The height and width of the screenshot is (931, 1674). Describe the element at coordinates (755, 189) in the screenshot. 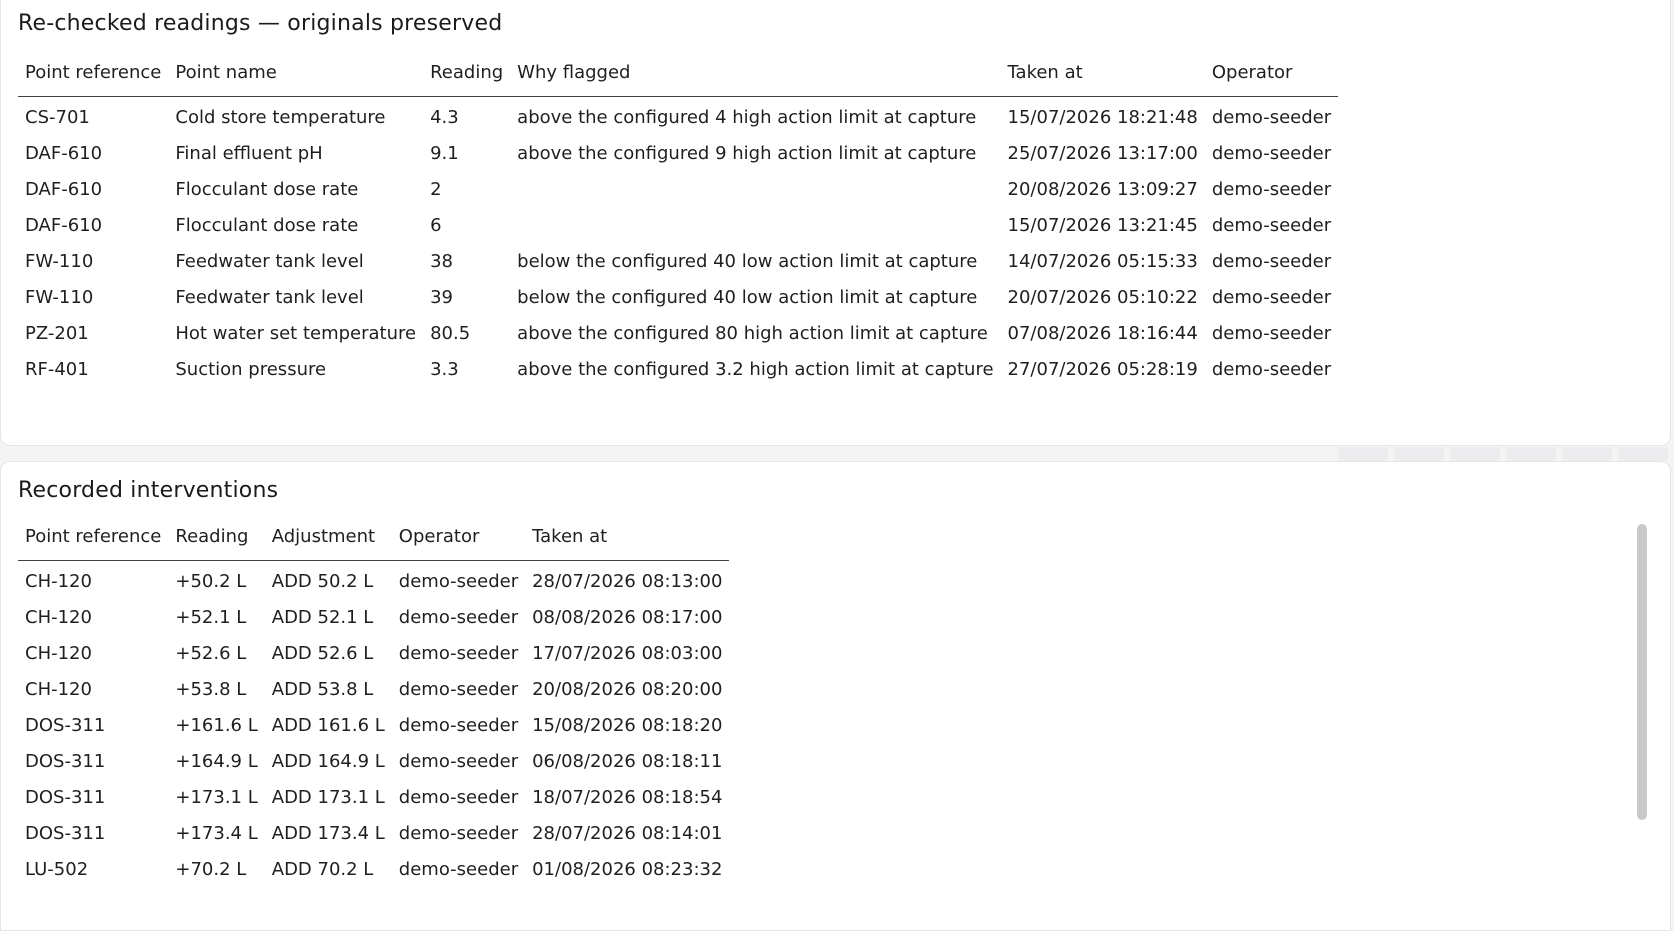

I see `table-cell` at that location.